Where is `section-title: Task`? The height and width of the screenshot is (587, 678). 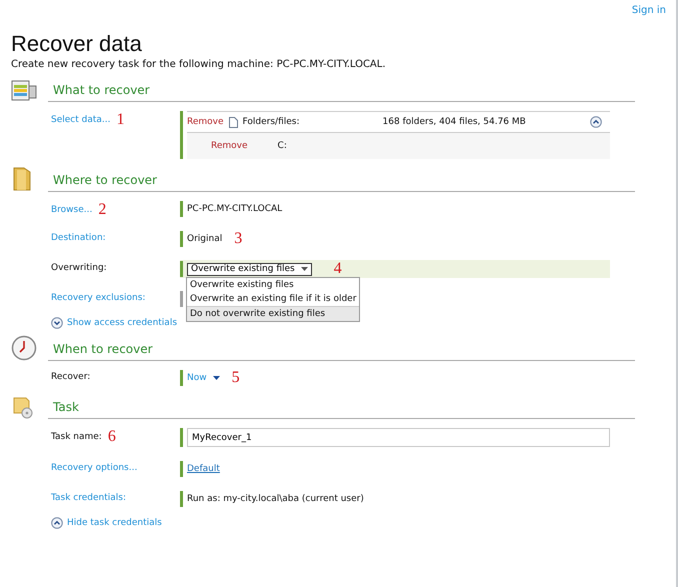
section-title: Task is located at coordinates (66, 407).